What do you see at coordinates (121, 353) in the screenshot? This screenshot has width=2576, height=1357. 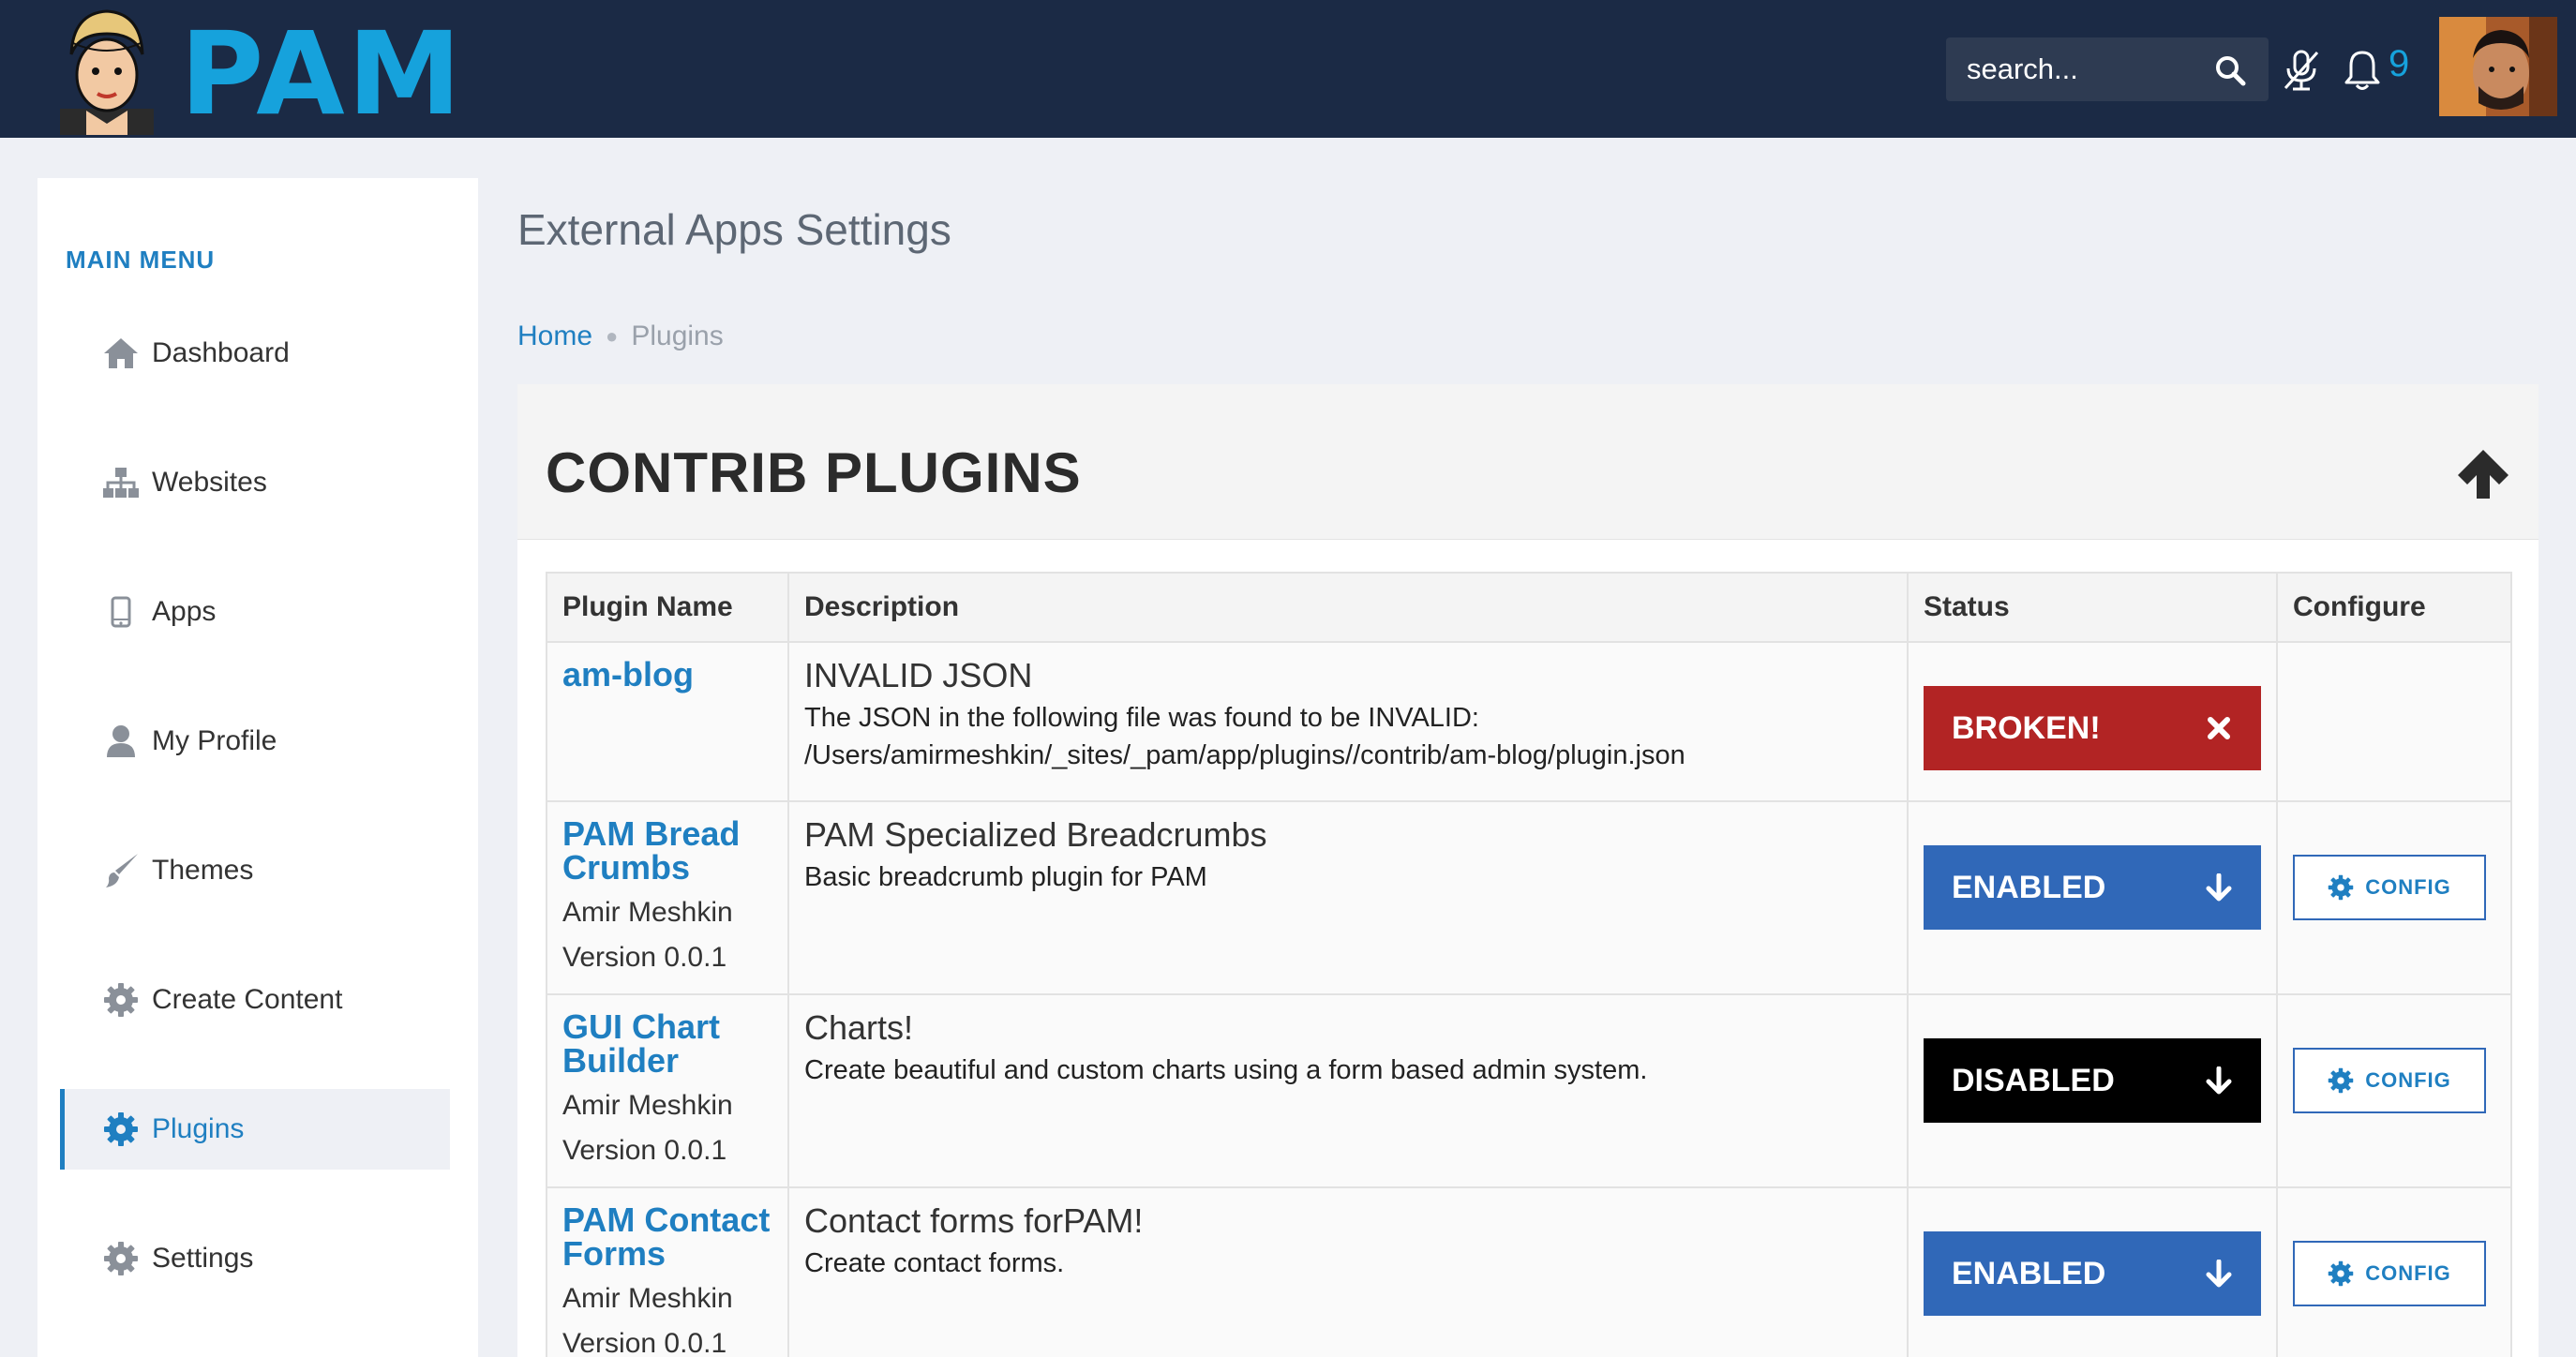 I see `home-icon` at bounding box center [121, 353].